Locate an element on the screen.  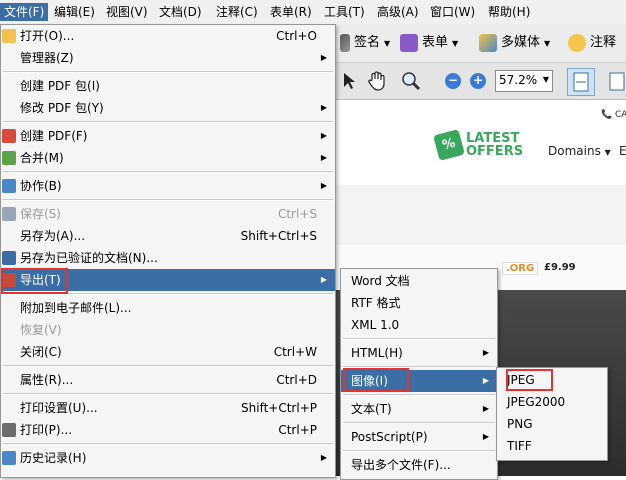
menu-item-label: 管理器(Z) is located at coordinates (47, 58).